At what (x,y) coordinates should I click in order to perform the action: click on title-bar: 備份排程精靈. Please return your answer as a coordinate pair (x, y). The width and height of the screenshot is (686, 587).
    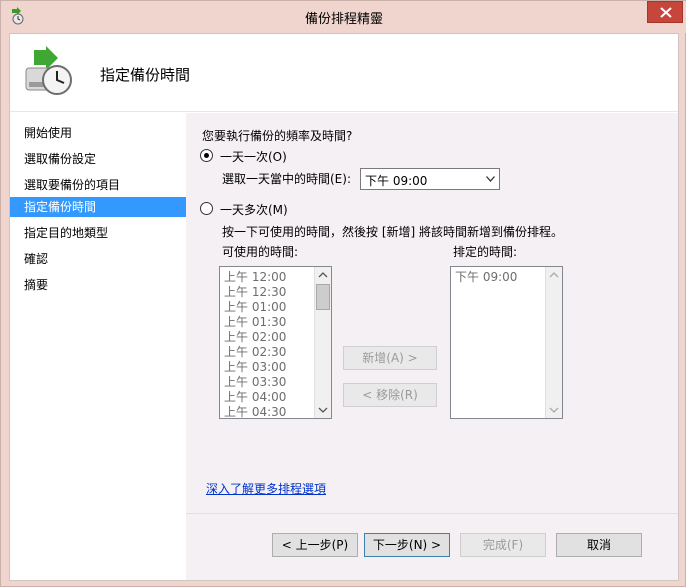
    Looking at the image, I should click on (343, 17).